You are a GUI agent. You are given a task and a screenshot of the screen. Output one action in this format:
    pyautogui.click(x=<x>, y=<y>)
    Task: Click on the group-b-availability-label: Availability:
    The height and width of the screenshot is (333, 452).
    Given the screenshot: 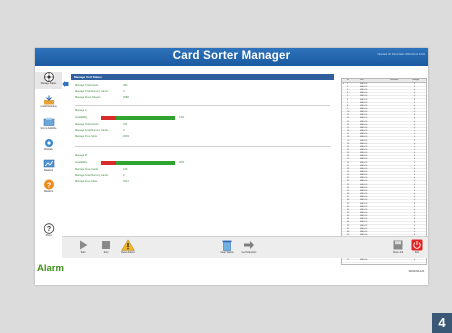 What is the action you would take?
    pyautogui.click(x=81, y=162)
    